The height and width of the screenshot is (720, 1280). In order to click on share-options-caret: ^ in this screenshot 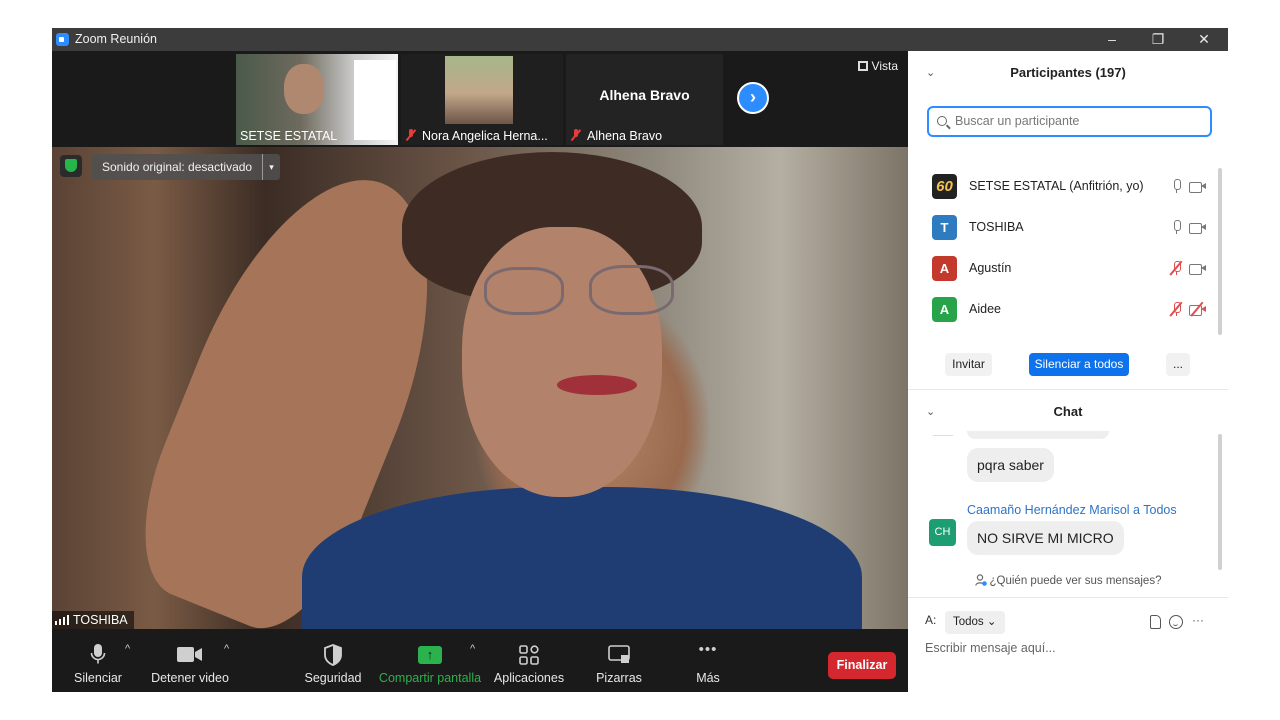, I will do `click(472, 649)`.